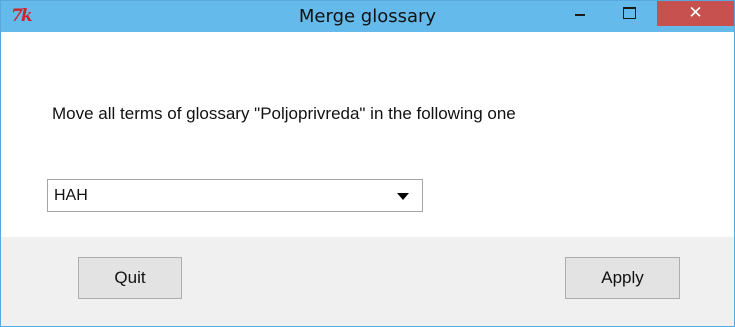  Describe the element at coordinates (22, 16) in the screenshot. I see `tk-feather-icon: 7k` at that location.